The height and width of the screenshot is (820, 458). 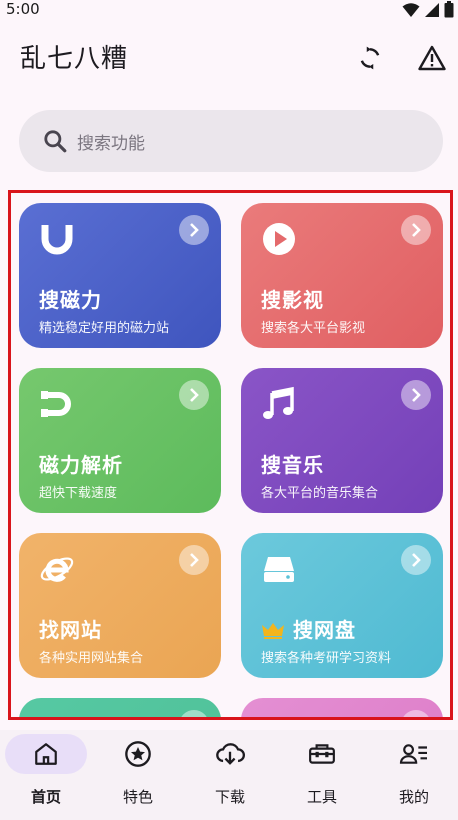 I want to click on card-title: 搜网盘, so click(x=324, y=630).